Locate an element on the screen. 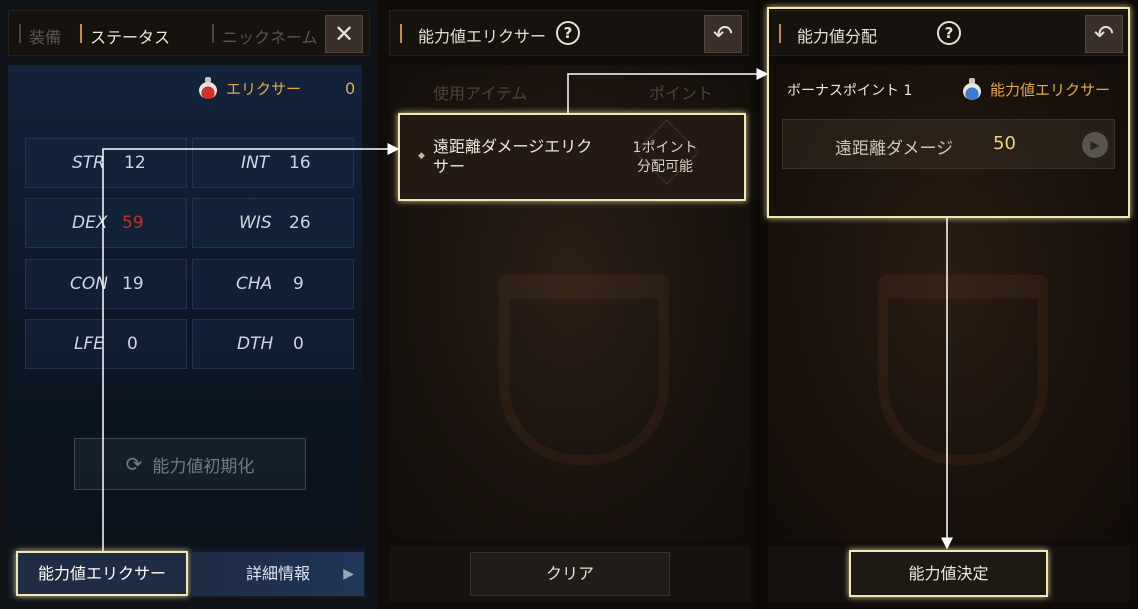  back-button: ↶ is located at coordinates (723, 34).